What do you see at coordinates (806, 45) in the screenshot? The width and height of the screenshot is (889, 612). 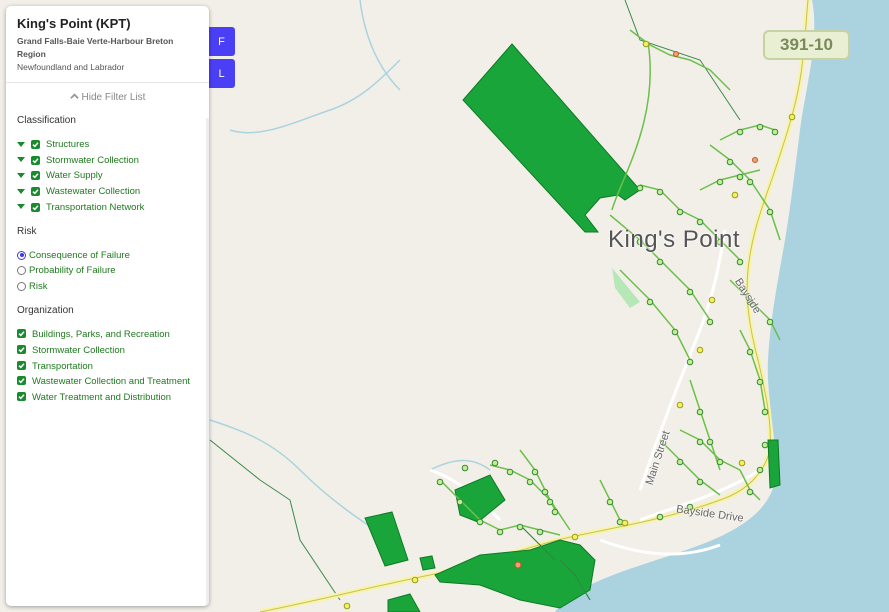 I see `route-shield: 391-10` at bounding box center [806, 45].